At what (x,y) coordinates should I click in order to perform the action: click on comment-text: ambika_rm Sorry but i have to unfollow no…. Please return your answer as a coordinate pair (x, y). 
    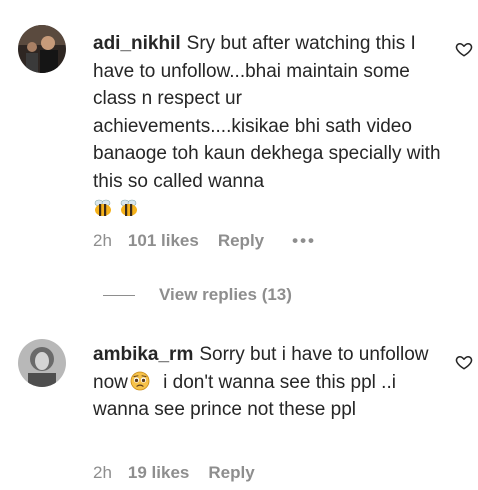
    Looking at the image, I should click on (268, 382).